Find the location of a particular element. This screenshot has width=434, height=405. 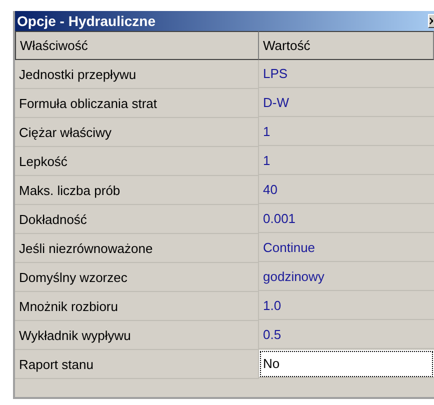

value-cell: LPS is located at coordinates (346, 74).